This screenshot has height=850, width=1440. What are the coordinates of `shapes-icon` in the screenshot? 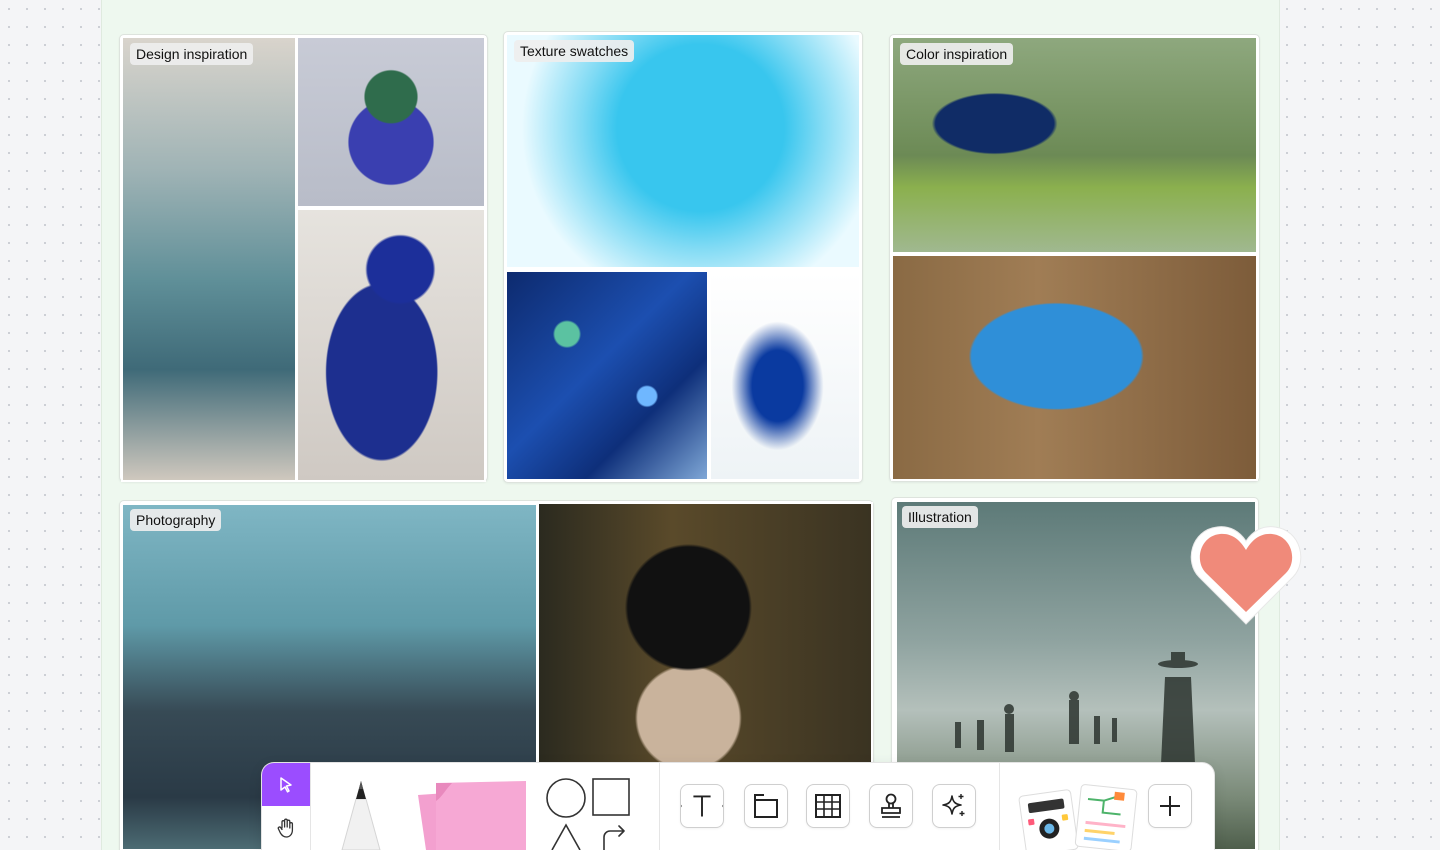 It's located at (588, 814).